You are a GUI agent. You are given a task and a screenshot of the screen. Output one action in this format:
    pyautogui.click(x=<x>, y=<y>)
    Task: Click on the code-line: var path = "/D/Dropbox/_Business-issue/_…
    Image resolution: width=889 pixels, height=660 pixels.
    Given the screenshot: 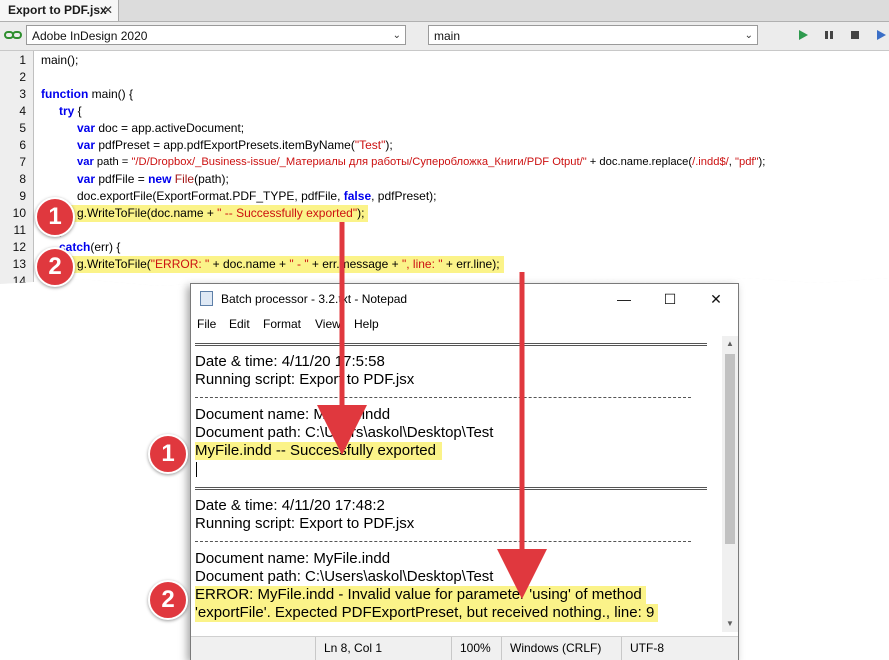 What is the action you would take?
    pyautogui.click(x=421, y=162)
    